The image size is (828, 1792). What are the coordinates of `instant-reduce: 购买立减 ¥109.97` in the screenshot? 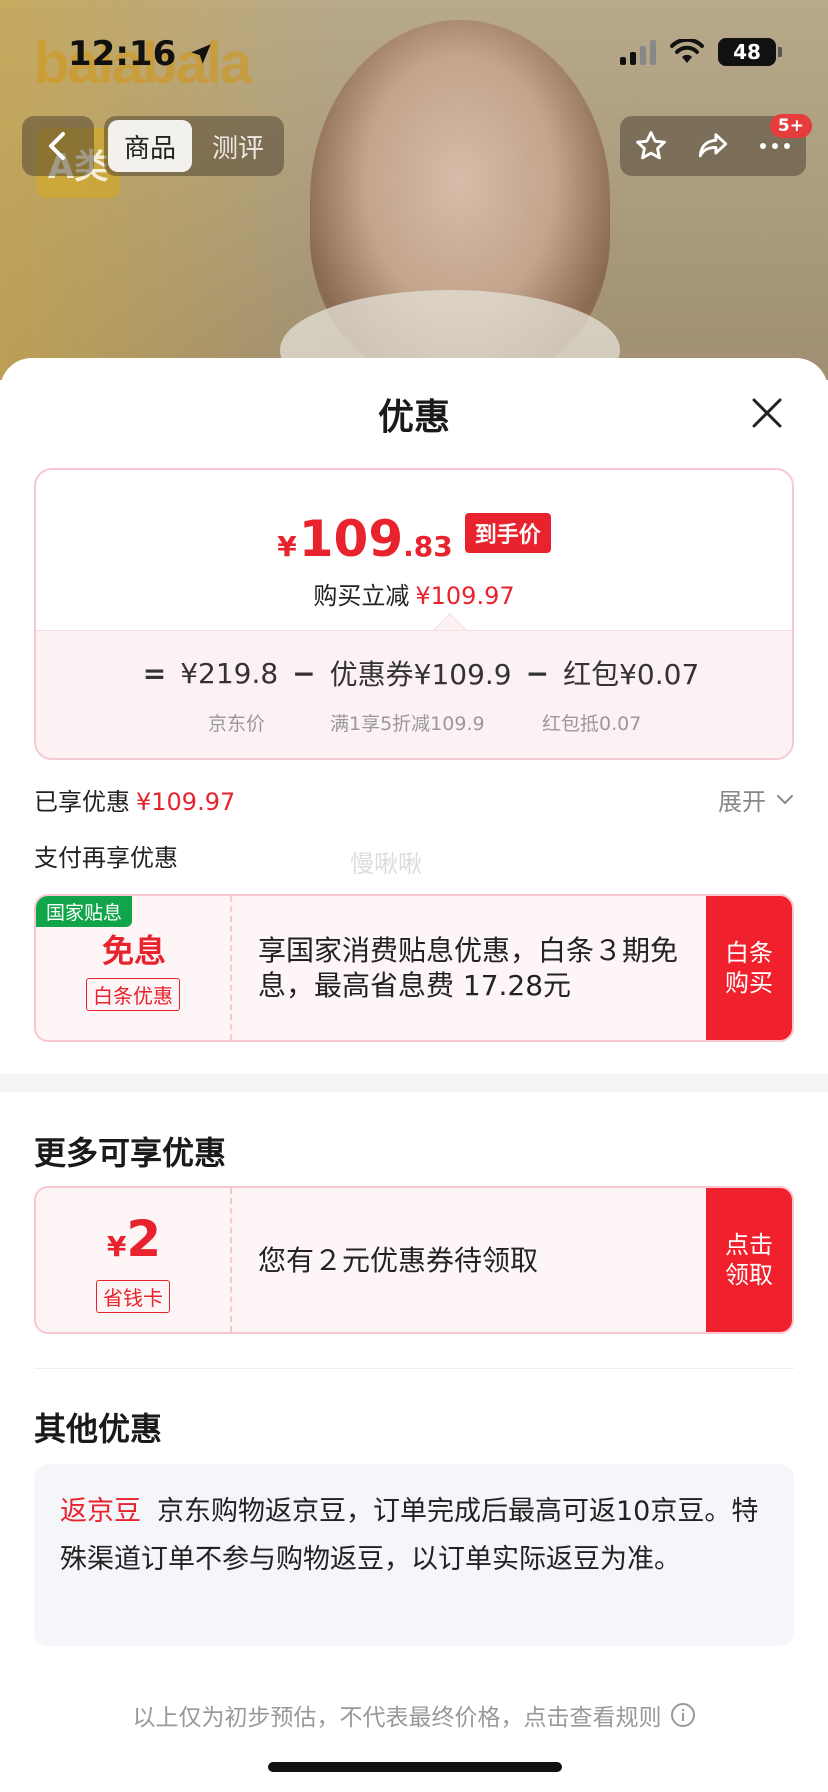 It's located at (414, 593).